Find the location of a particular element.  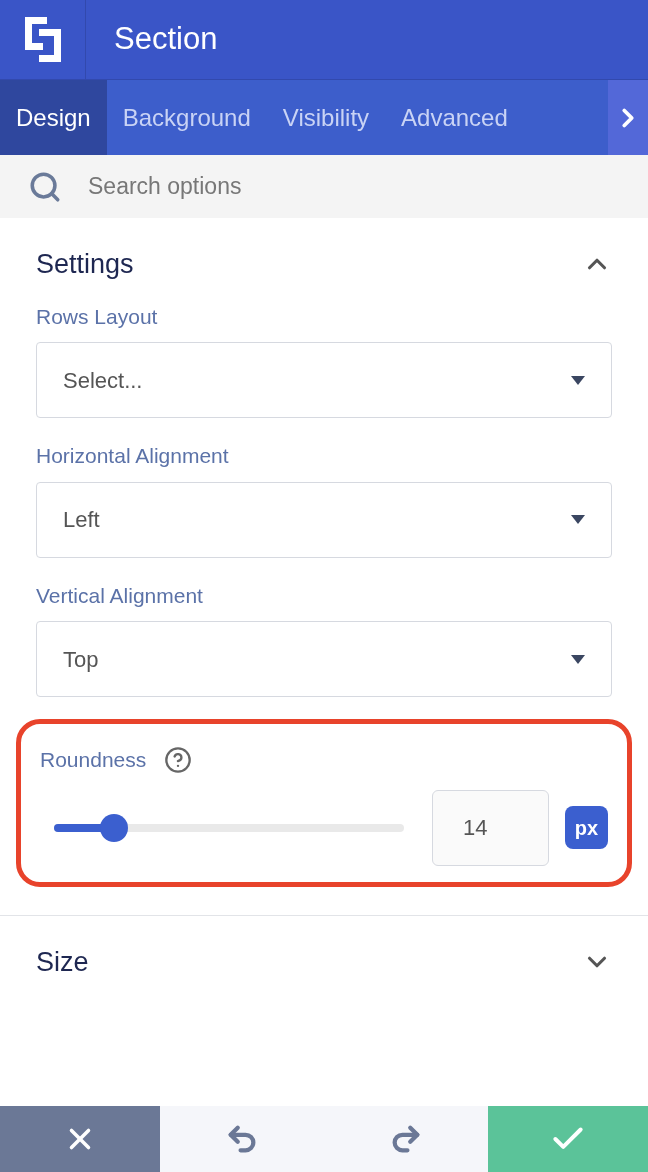

scroll-right-button is located at coordinates (628, 117).